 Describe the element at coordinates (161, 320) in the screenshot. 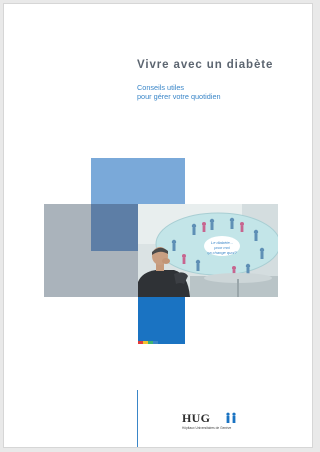

I see `deep-blue-square` at that location.